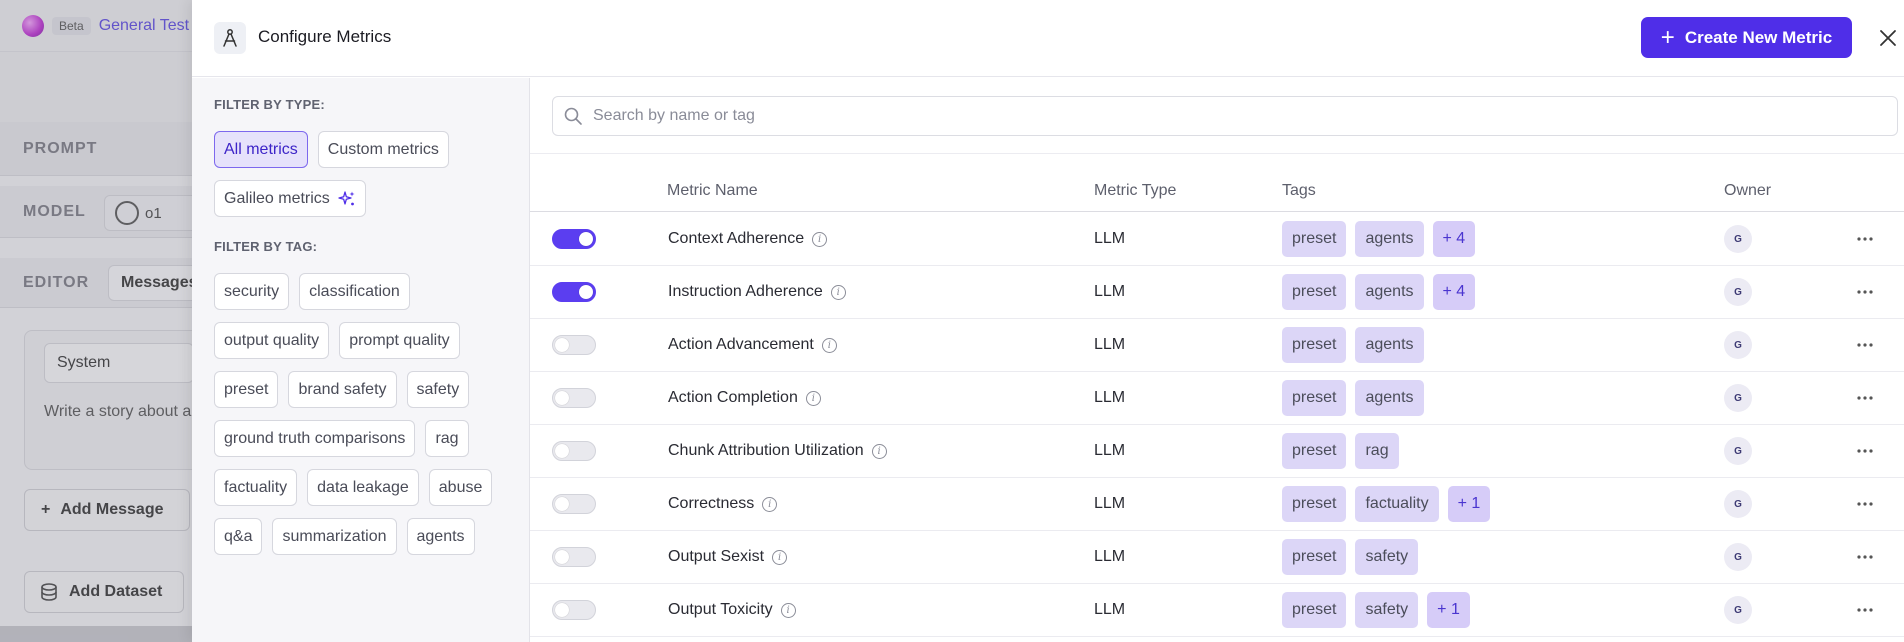 Image resolution: width=1904 pixels, height=642 pixels. What do you see at coordinates (261, 149) in the screenshot?
I see `type-chip-all-metrics: All metrics` at bounding box center [261, 149].